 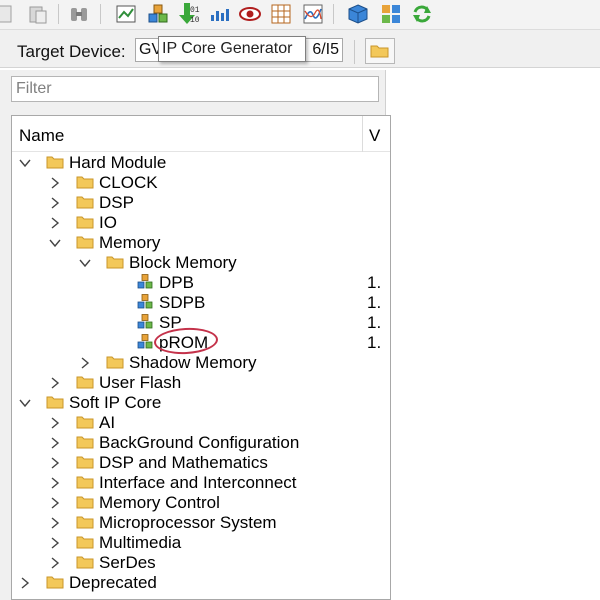 What do you see at coordinates (201, 423) in the screenshot?
I see `tree-item-ai: AI` at bounding box center [201, 423].